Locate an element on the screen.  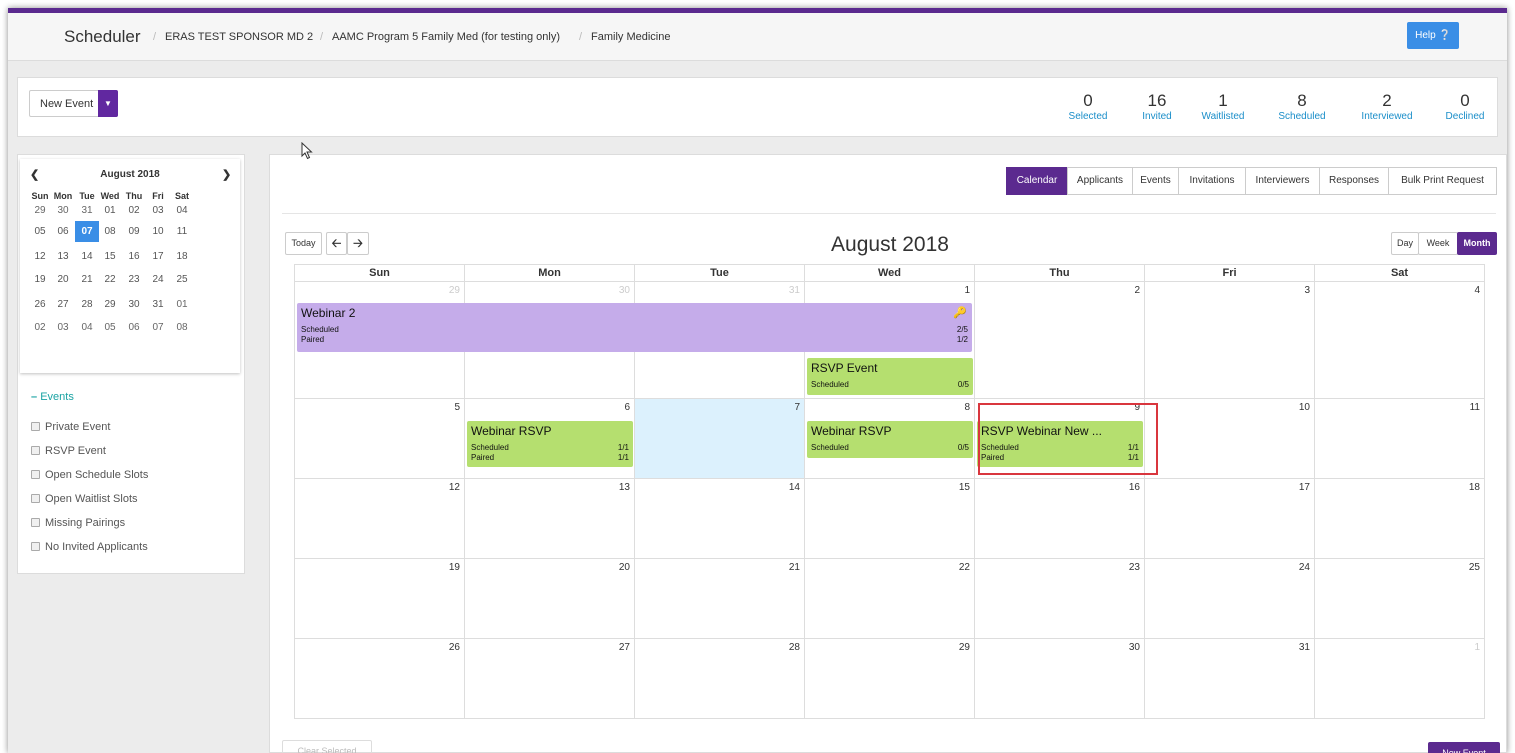
breadcrumb-specialty: Family Medicine is located at coordinates (630, 37).